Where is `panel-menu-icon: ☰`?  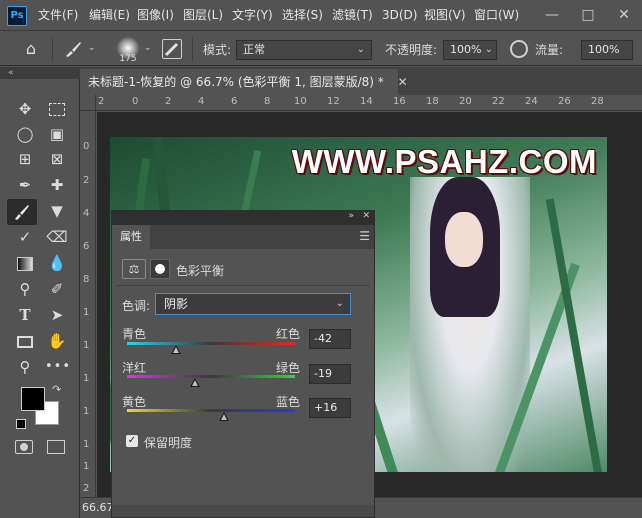 panel-menu-icon: ☰ is located at coordinates (364, 236).